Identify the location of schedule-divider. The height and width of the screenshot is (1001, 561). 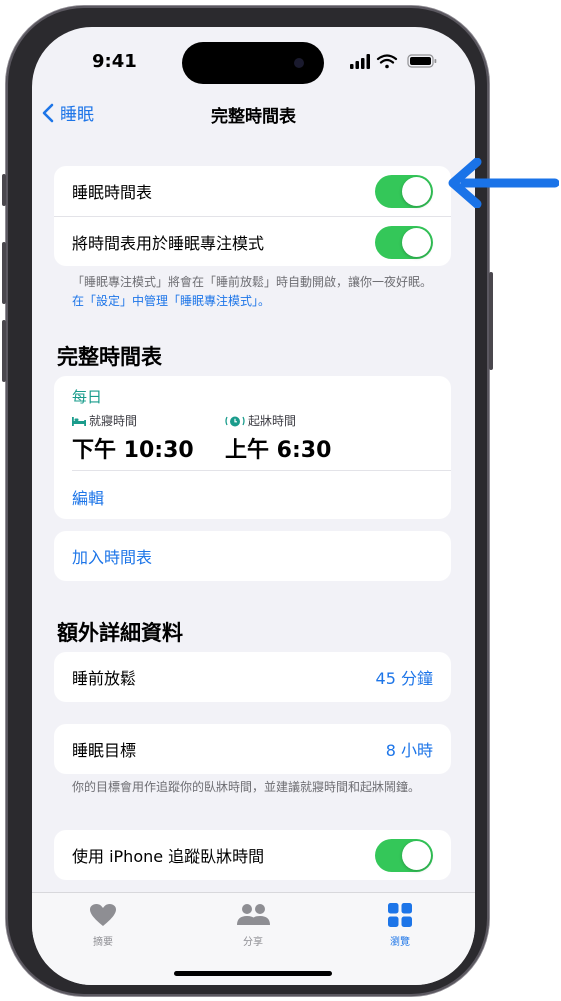
(261, 470).